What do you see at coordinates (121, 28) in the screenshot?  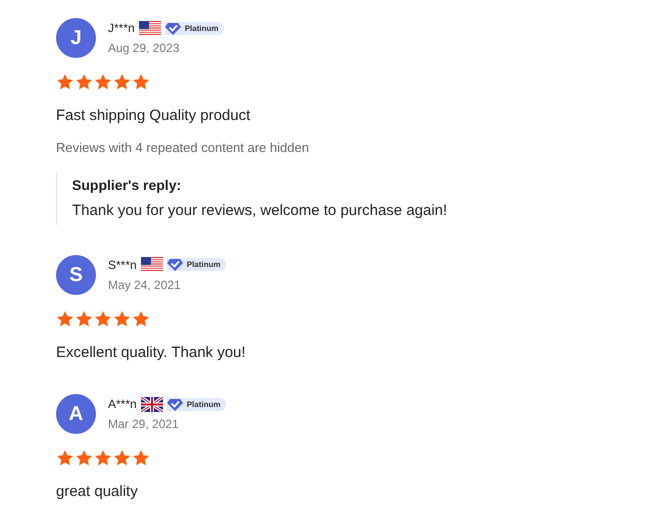 I see `reviewer-name: J***n` at bounding box center [121, 28].